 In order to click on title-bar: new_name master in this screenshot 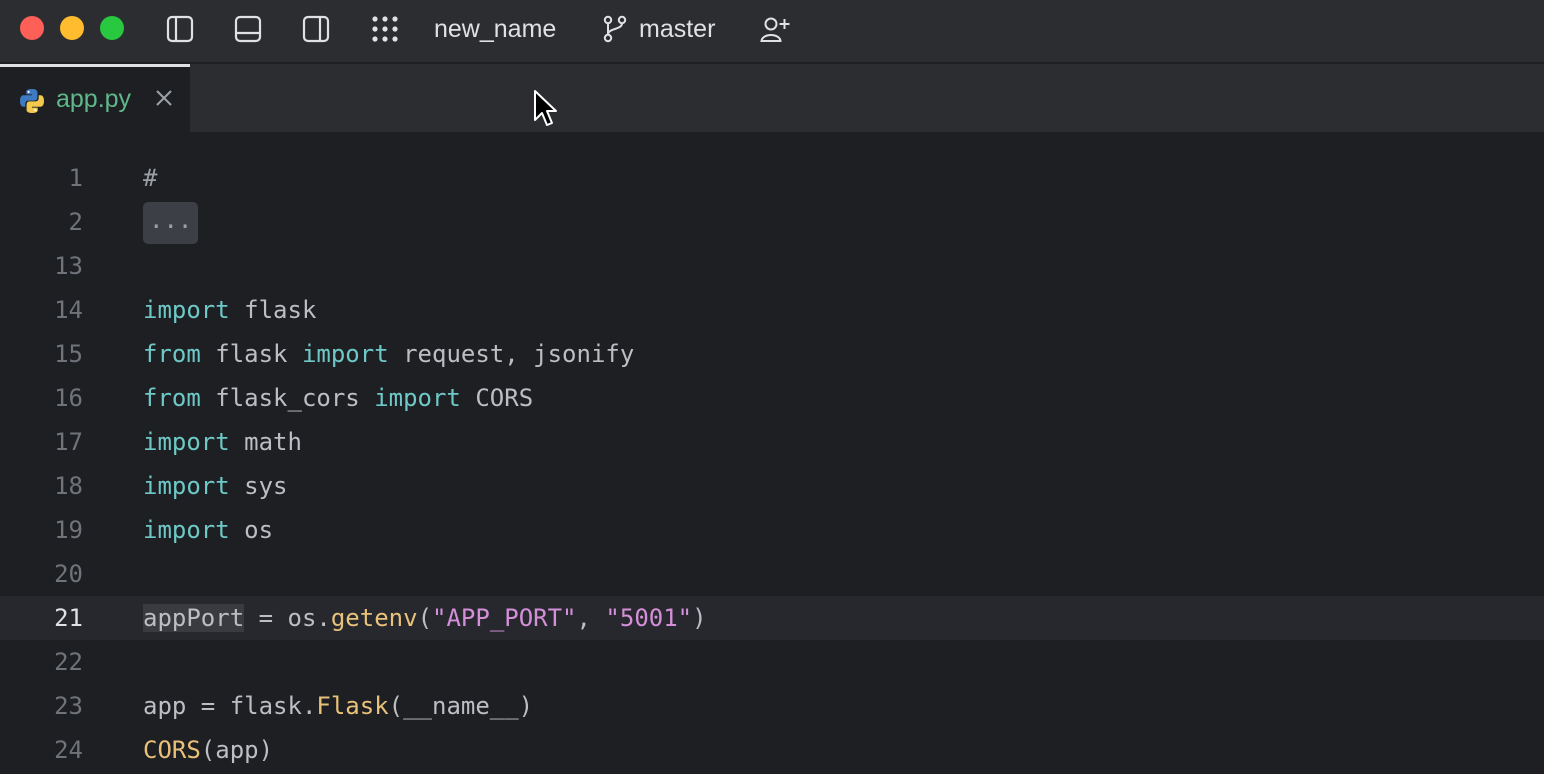, I will do `click(772, 32)`.